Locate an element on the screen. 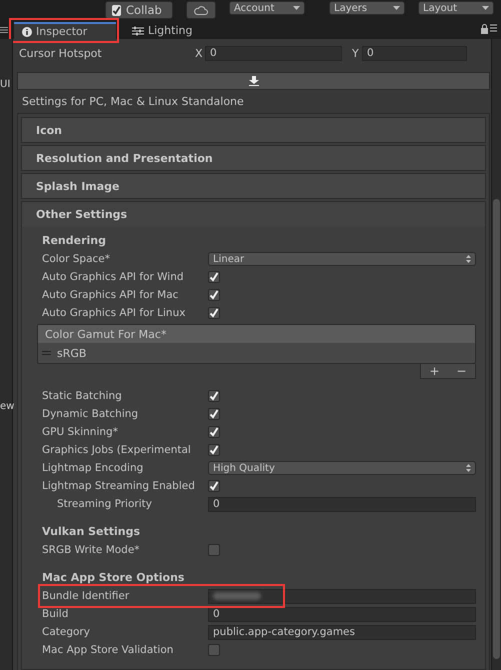  foldout-header: Splash Image is located at coordinates (253, 186).